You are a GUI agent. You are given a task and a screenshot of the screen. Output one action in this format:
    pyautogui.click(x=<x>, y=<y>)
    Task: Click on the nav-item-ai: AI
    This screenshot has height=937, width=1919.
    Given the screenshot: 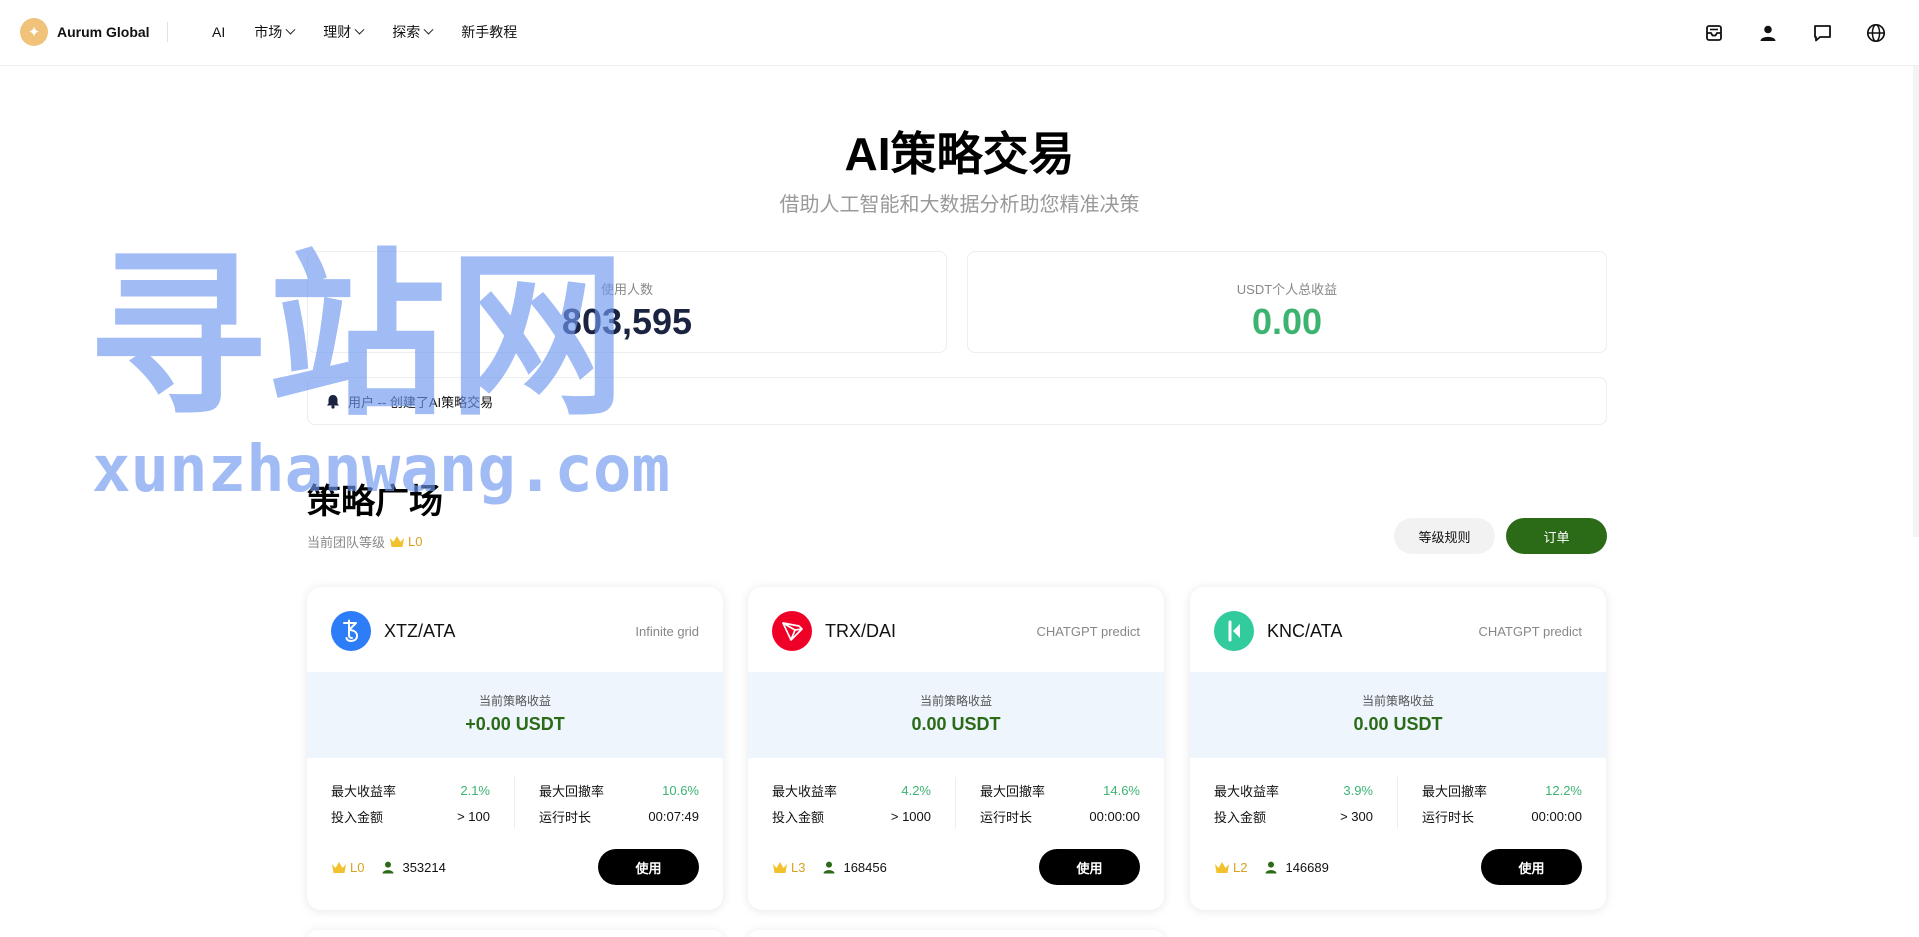 What is the action you would take?
    pyautogui.click(x=218, y=32)
    